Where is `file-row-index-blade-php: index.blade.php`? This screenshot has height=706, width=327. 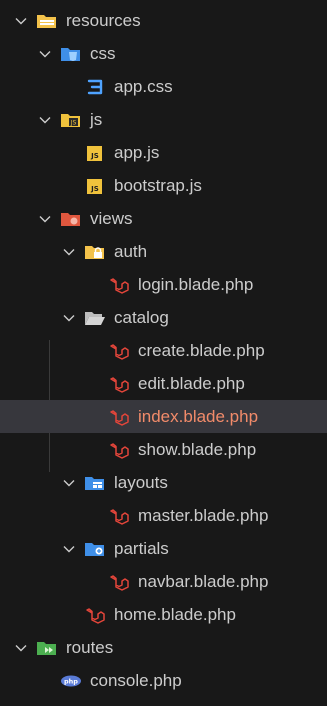 file-row-index-blade-php: index.blade.php is located at coordinates (163, 416).